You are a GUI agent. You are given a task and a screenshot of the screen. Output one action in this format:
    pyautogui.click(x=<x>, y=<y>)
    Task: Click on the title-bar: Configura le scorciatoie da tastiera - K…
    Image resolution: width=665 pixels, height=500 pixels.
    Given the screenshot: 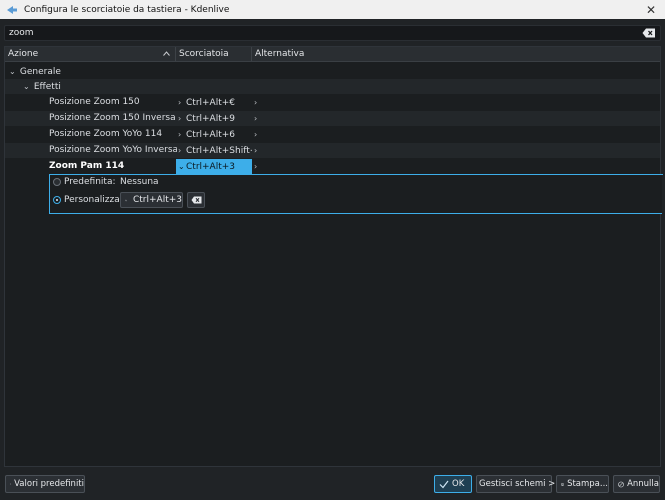 What is the action you would take?
    pyautogui.click(x=332, y=9)
    